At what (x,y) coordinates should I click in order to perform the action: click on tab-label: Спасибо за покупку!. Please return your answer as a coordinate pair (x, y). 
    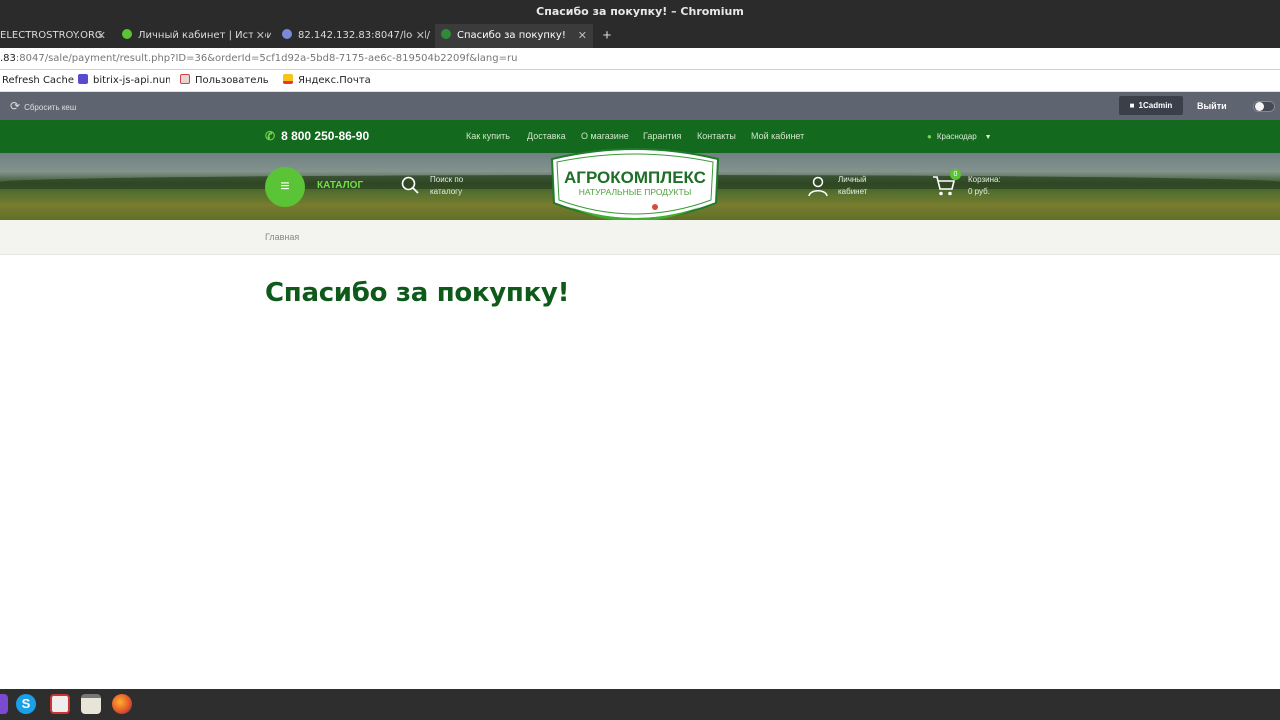
    Looking at the image, I should click on (511, 35).